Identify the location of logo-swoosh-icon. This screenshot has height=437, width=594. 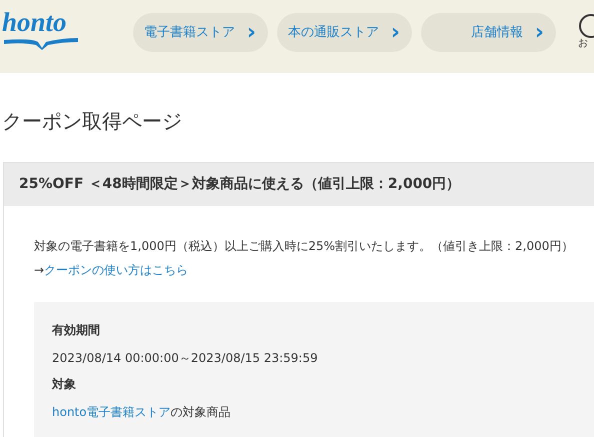
(41, 43).